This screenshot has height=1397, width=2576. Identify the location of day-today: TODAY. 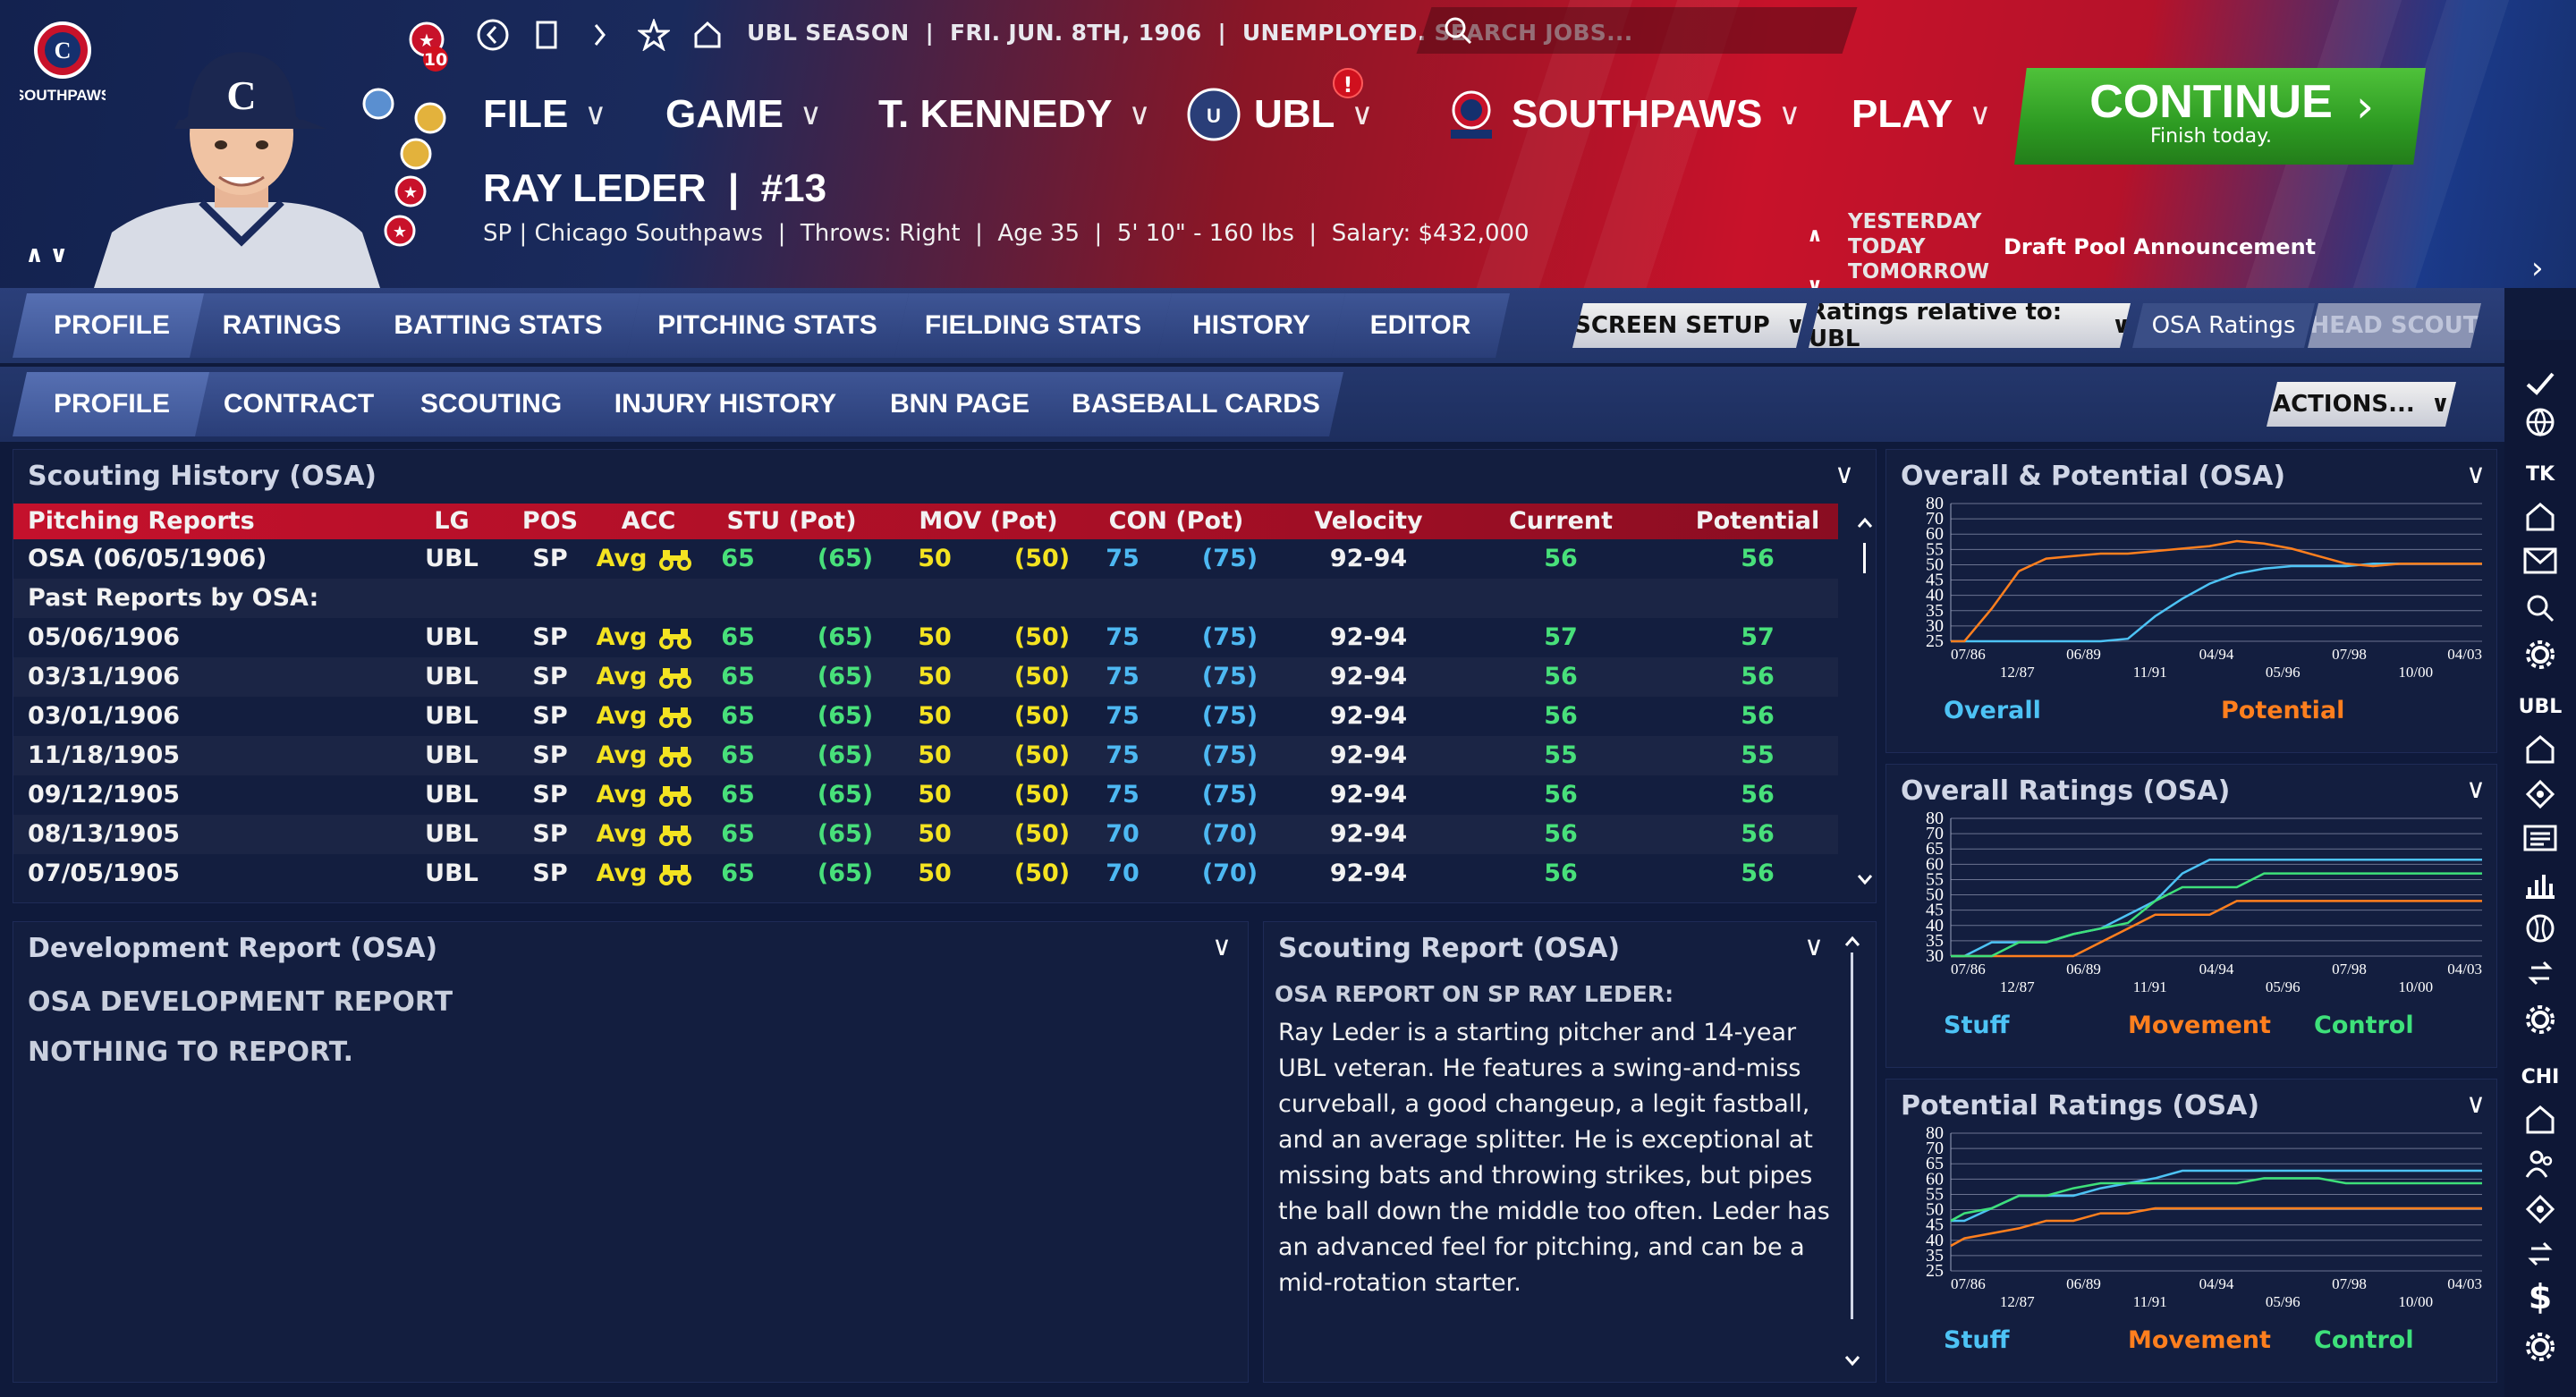
(1918, 247).